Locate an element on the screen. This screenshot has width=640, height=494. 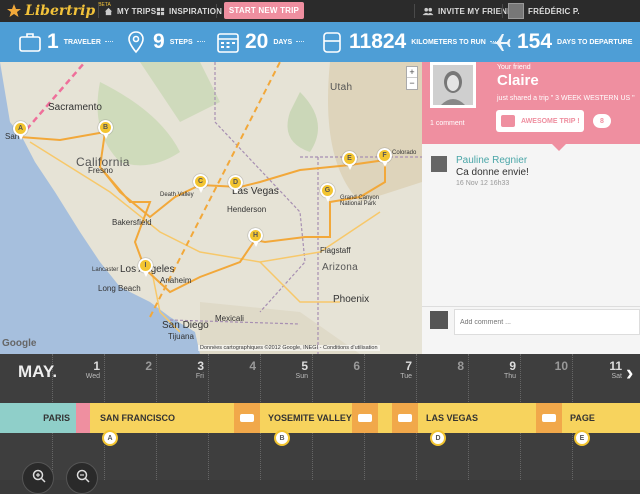
comment-author: Pauline Regnier is located at coordinates (491, 160).